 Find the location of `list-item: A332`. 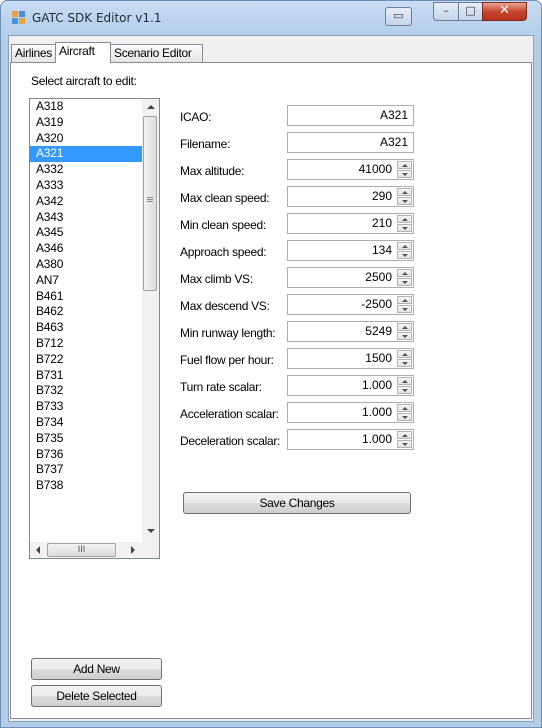

list-item: A332 is located at coordinates (86, 170).